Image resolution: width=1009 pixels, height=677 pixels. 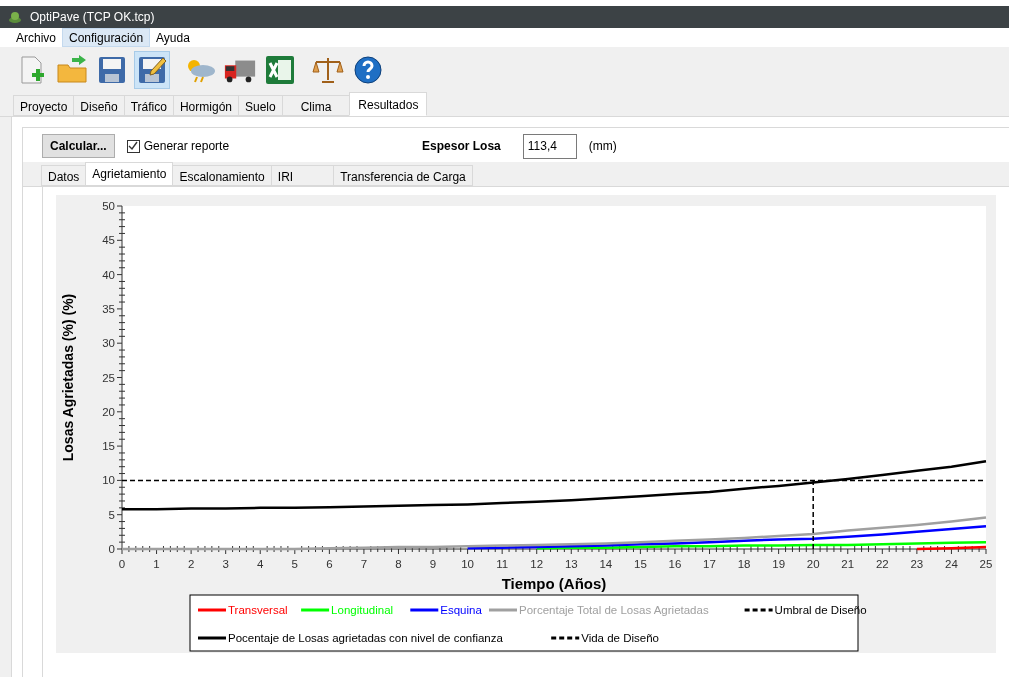 What do you see at coordinates (111, 514) in the screenshot?
I see `y-tick-label: 5` at bounding box center [111, 514].